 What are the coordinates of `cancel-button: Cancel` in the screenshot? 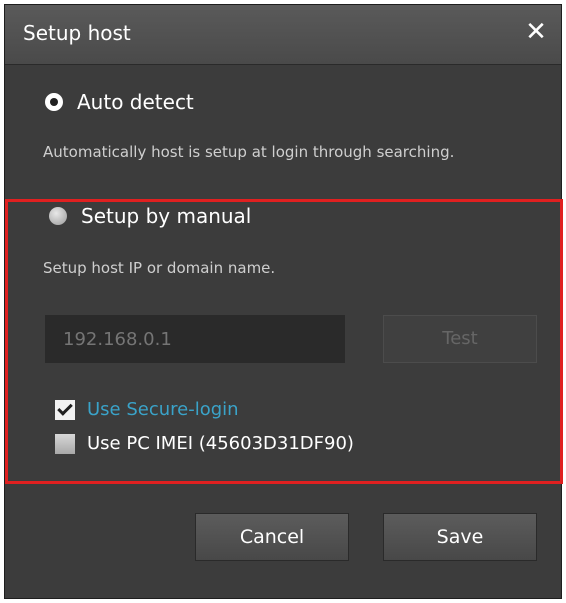 It's located at (272, 537).